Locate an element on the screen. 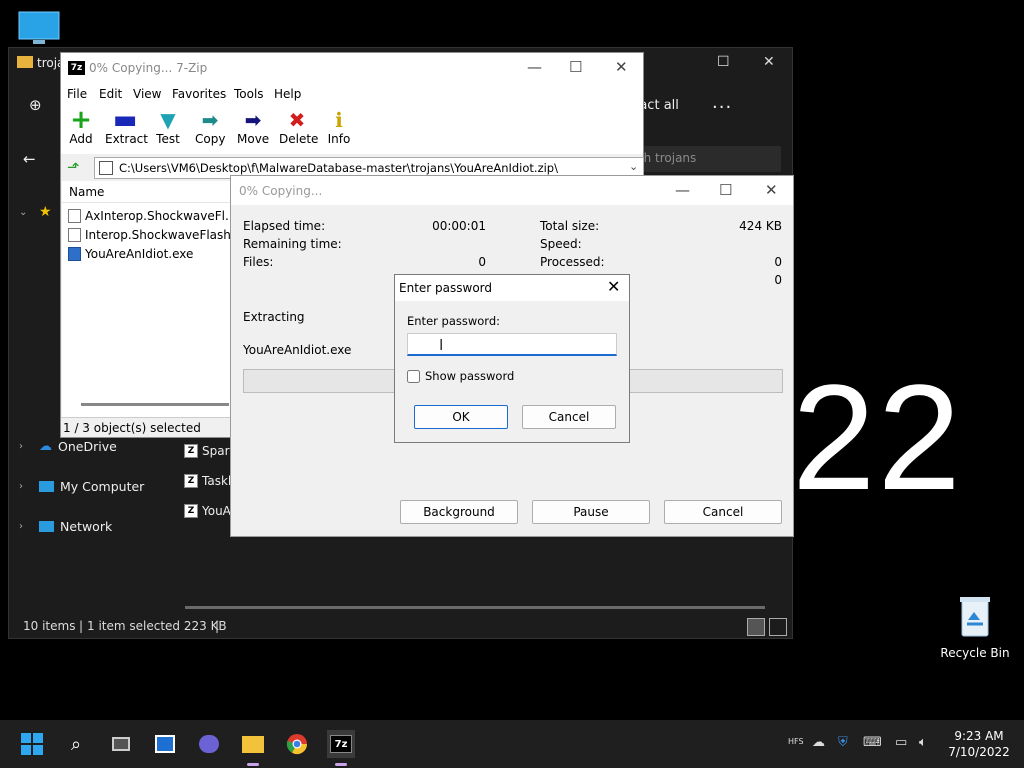 The width and height of the screenshot is (1024, 768). star-icon: ★ is located at coordinates (45, 212).